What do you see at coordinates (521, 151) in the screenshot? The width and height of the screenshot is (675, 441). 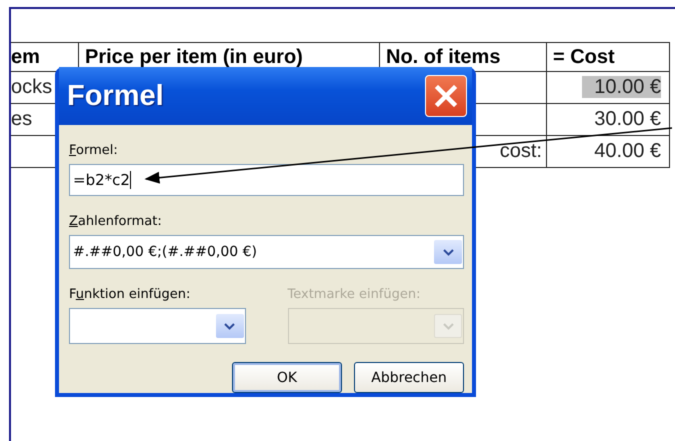 I see `table-cell: cost:` at bounding box center [521, 151].